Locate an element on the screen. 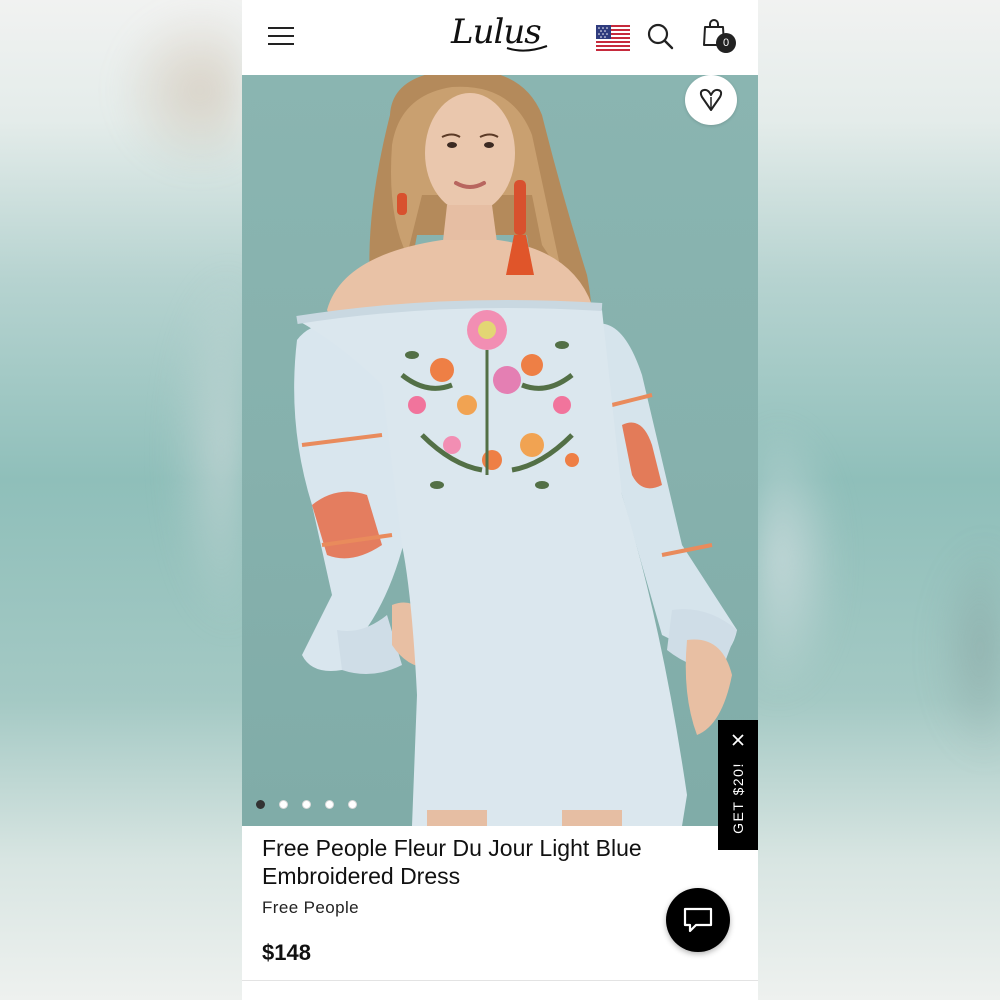 Image resolution: width=1000 pixels, height=1000 pixels. close-icon is located at coordinates (738, 740).